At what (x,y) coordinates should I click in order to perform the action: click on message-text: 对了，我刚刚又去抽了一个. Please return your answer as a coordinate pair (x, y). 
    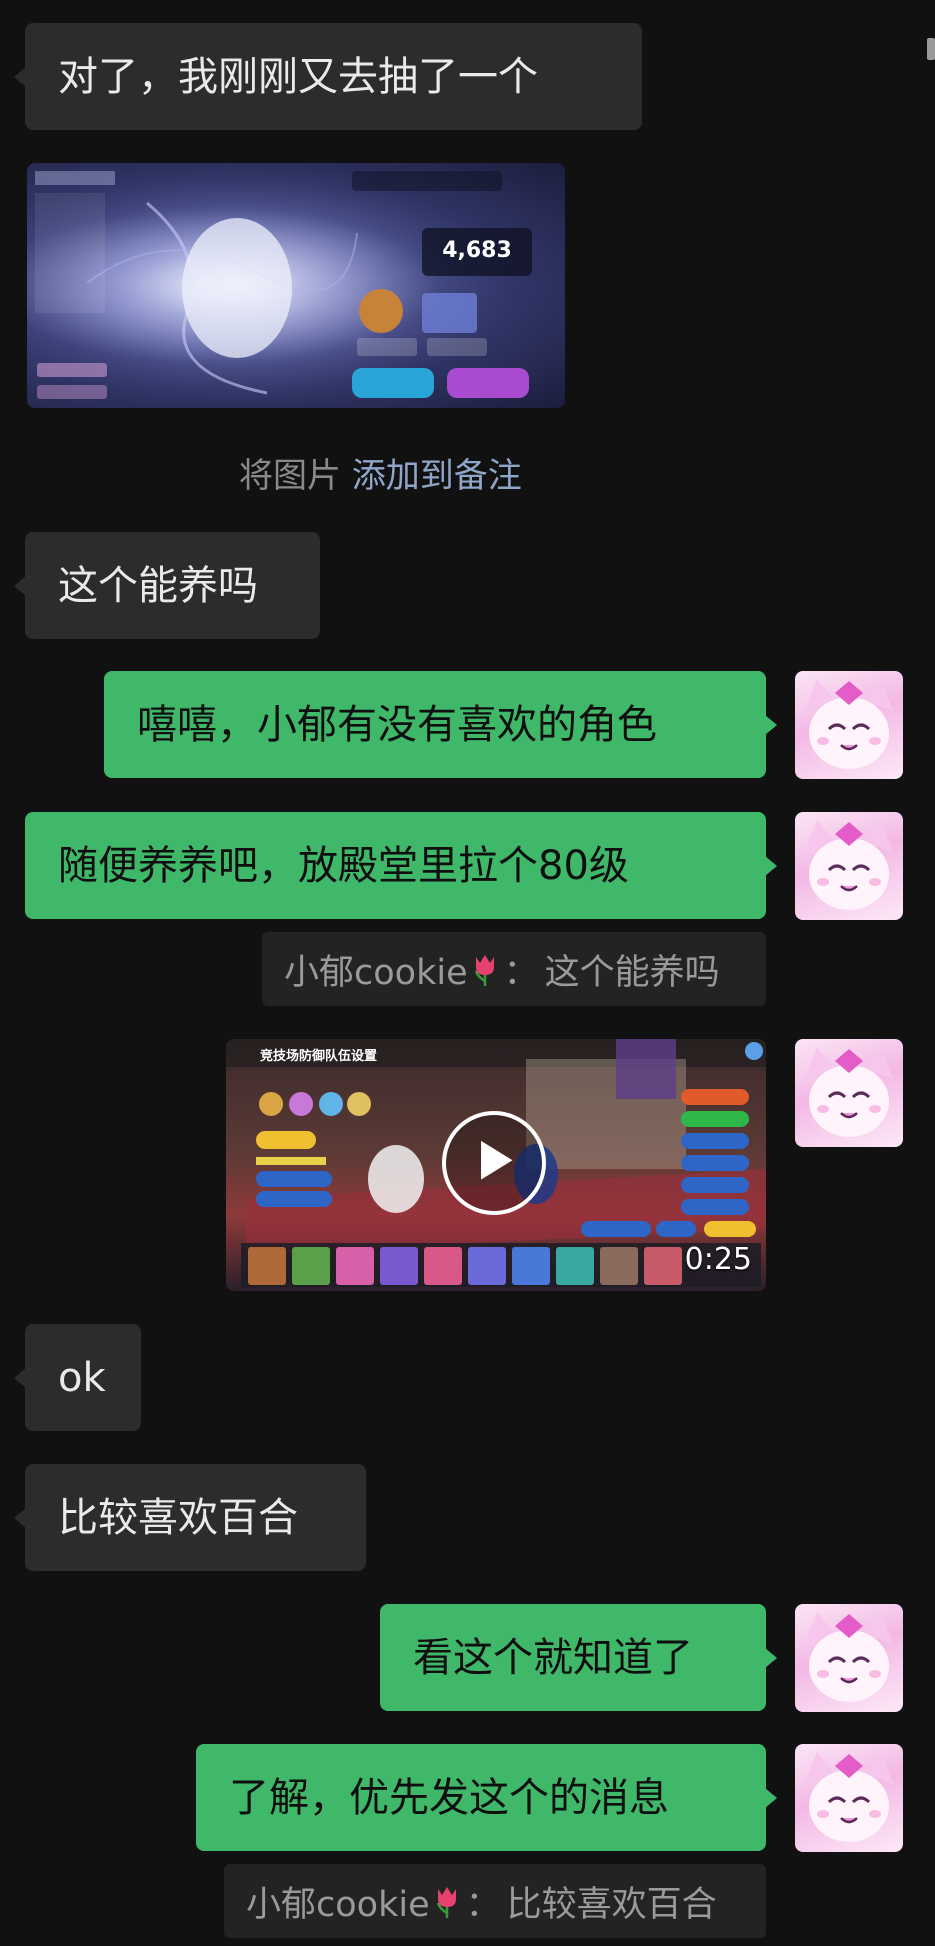
    Looking at the image, I should click on (298, 76).